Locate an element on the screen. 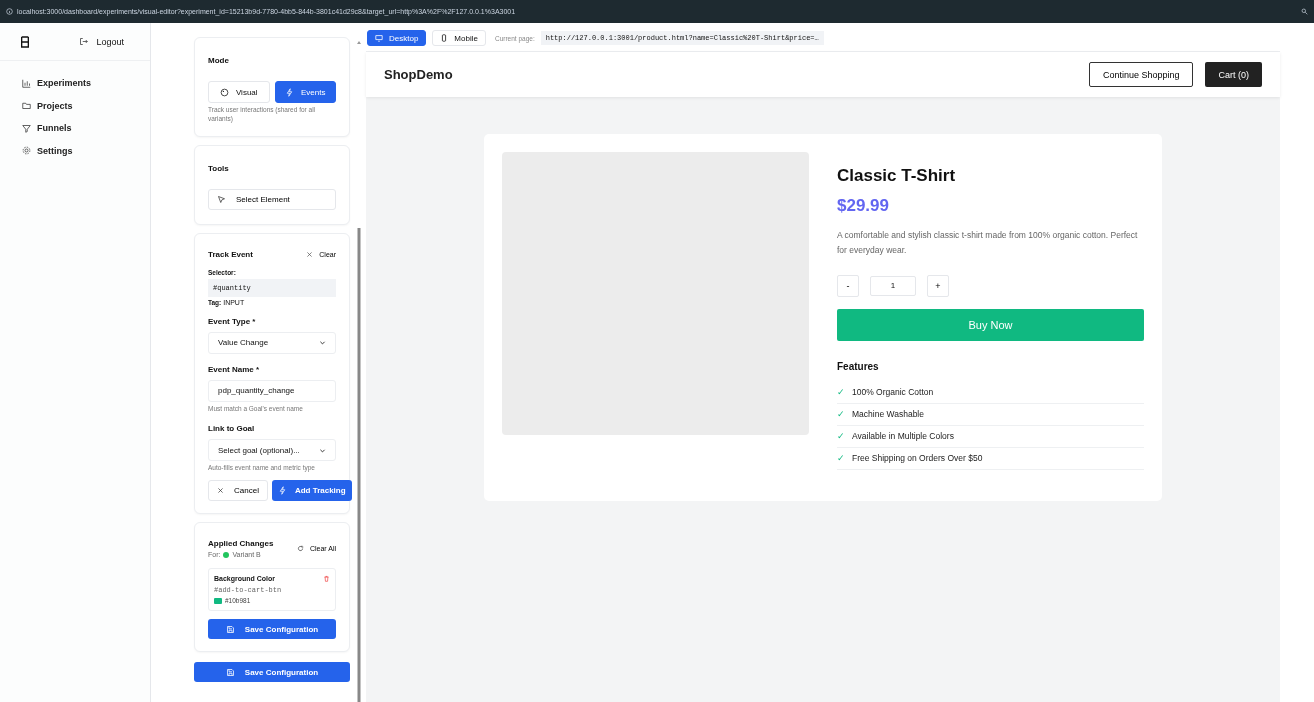  decrease-button: - is located at coordinates (848, 285).